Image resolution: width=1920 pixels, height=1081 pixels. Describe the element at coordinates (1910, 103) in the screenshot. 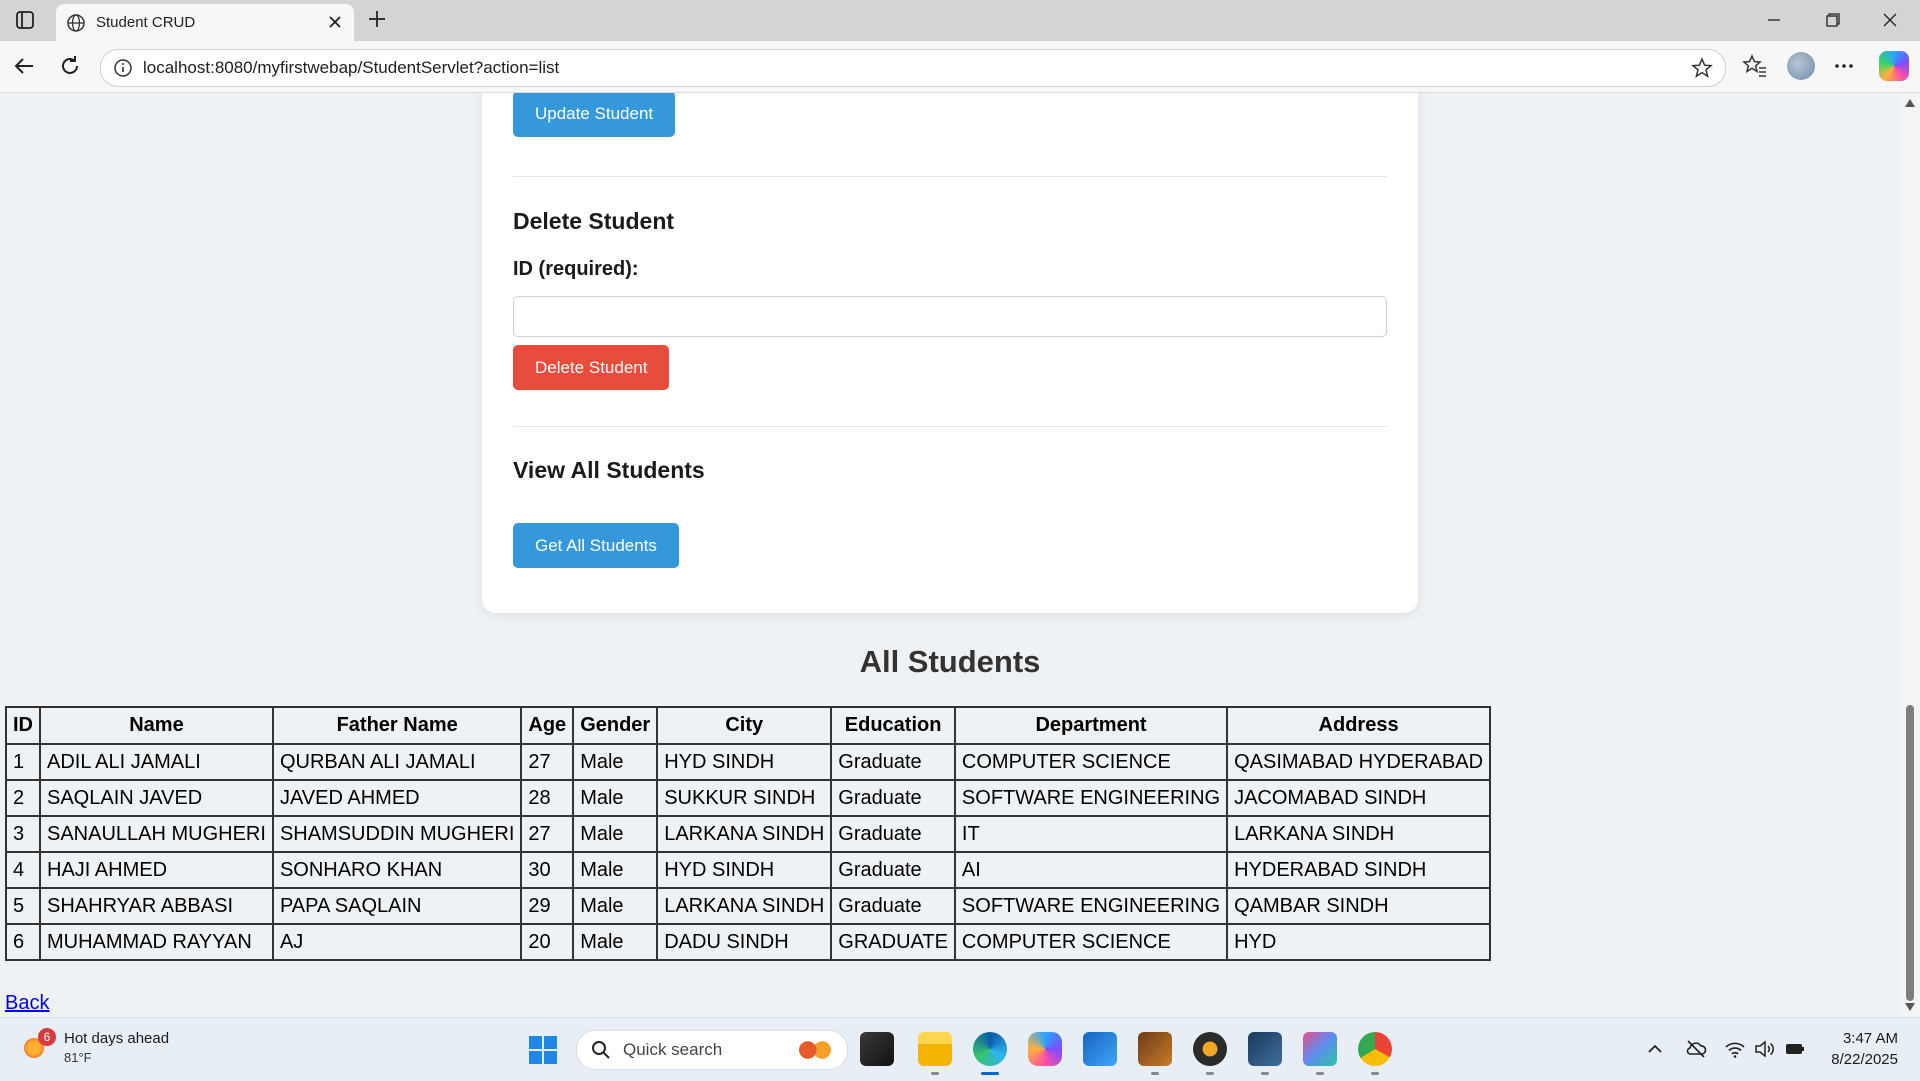

I see `scroll-up-arrow-icon` at that location.